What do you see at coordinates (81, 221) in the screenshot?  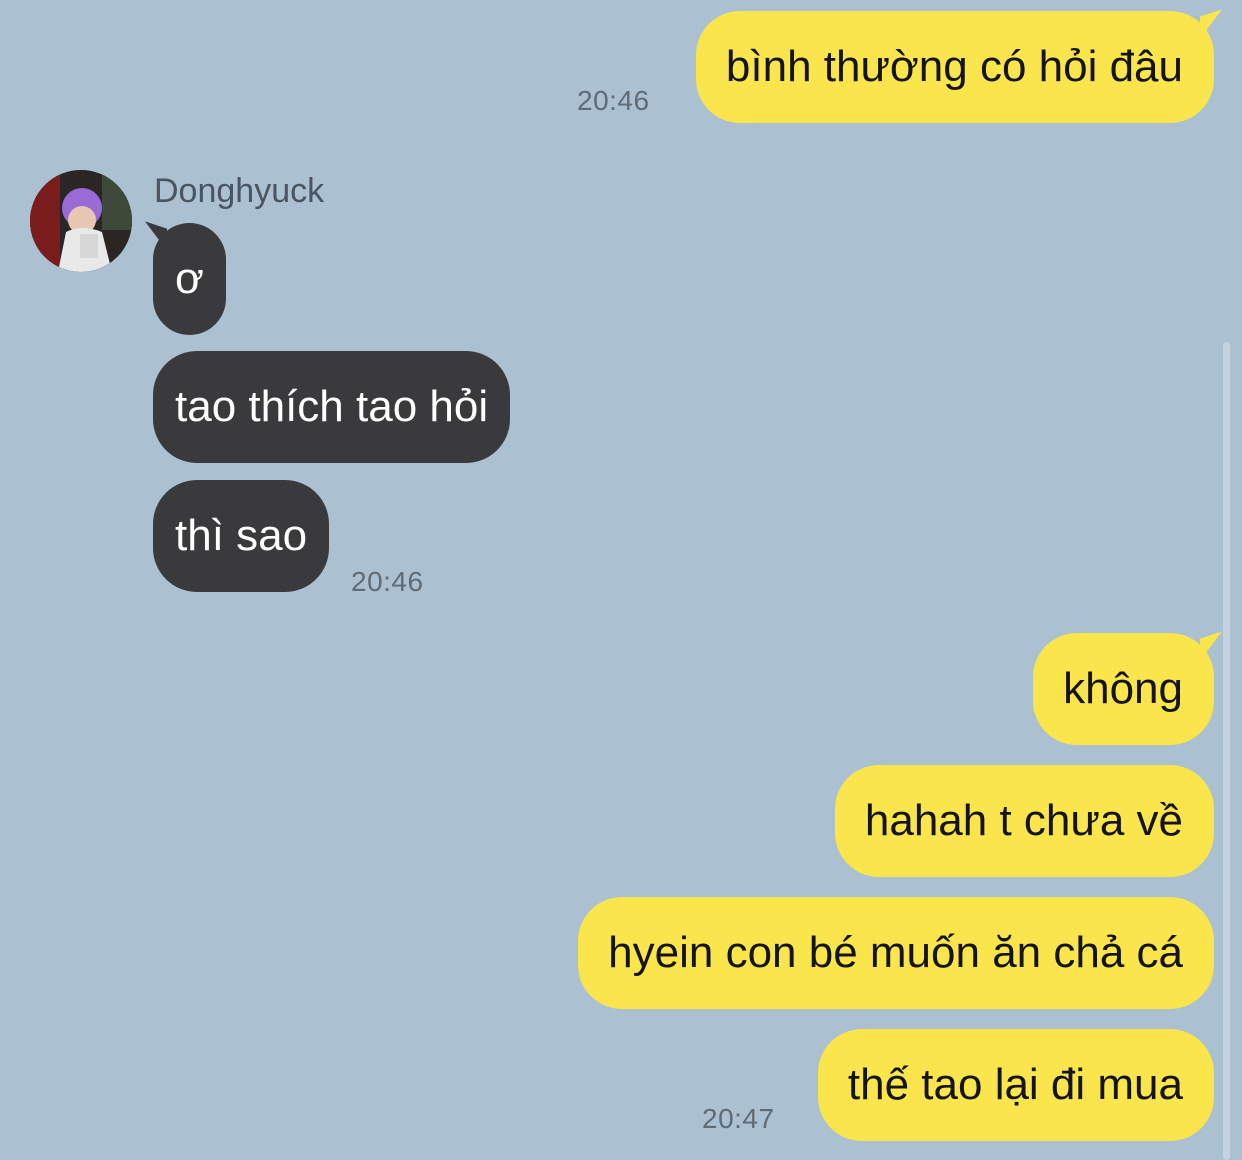 I see `profile-photo-icon` at bounding box center [81, 221].